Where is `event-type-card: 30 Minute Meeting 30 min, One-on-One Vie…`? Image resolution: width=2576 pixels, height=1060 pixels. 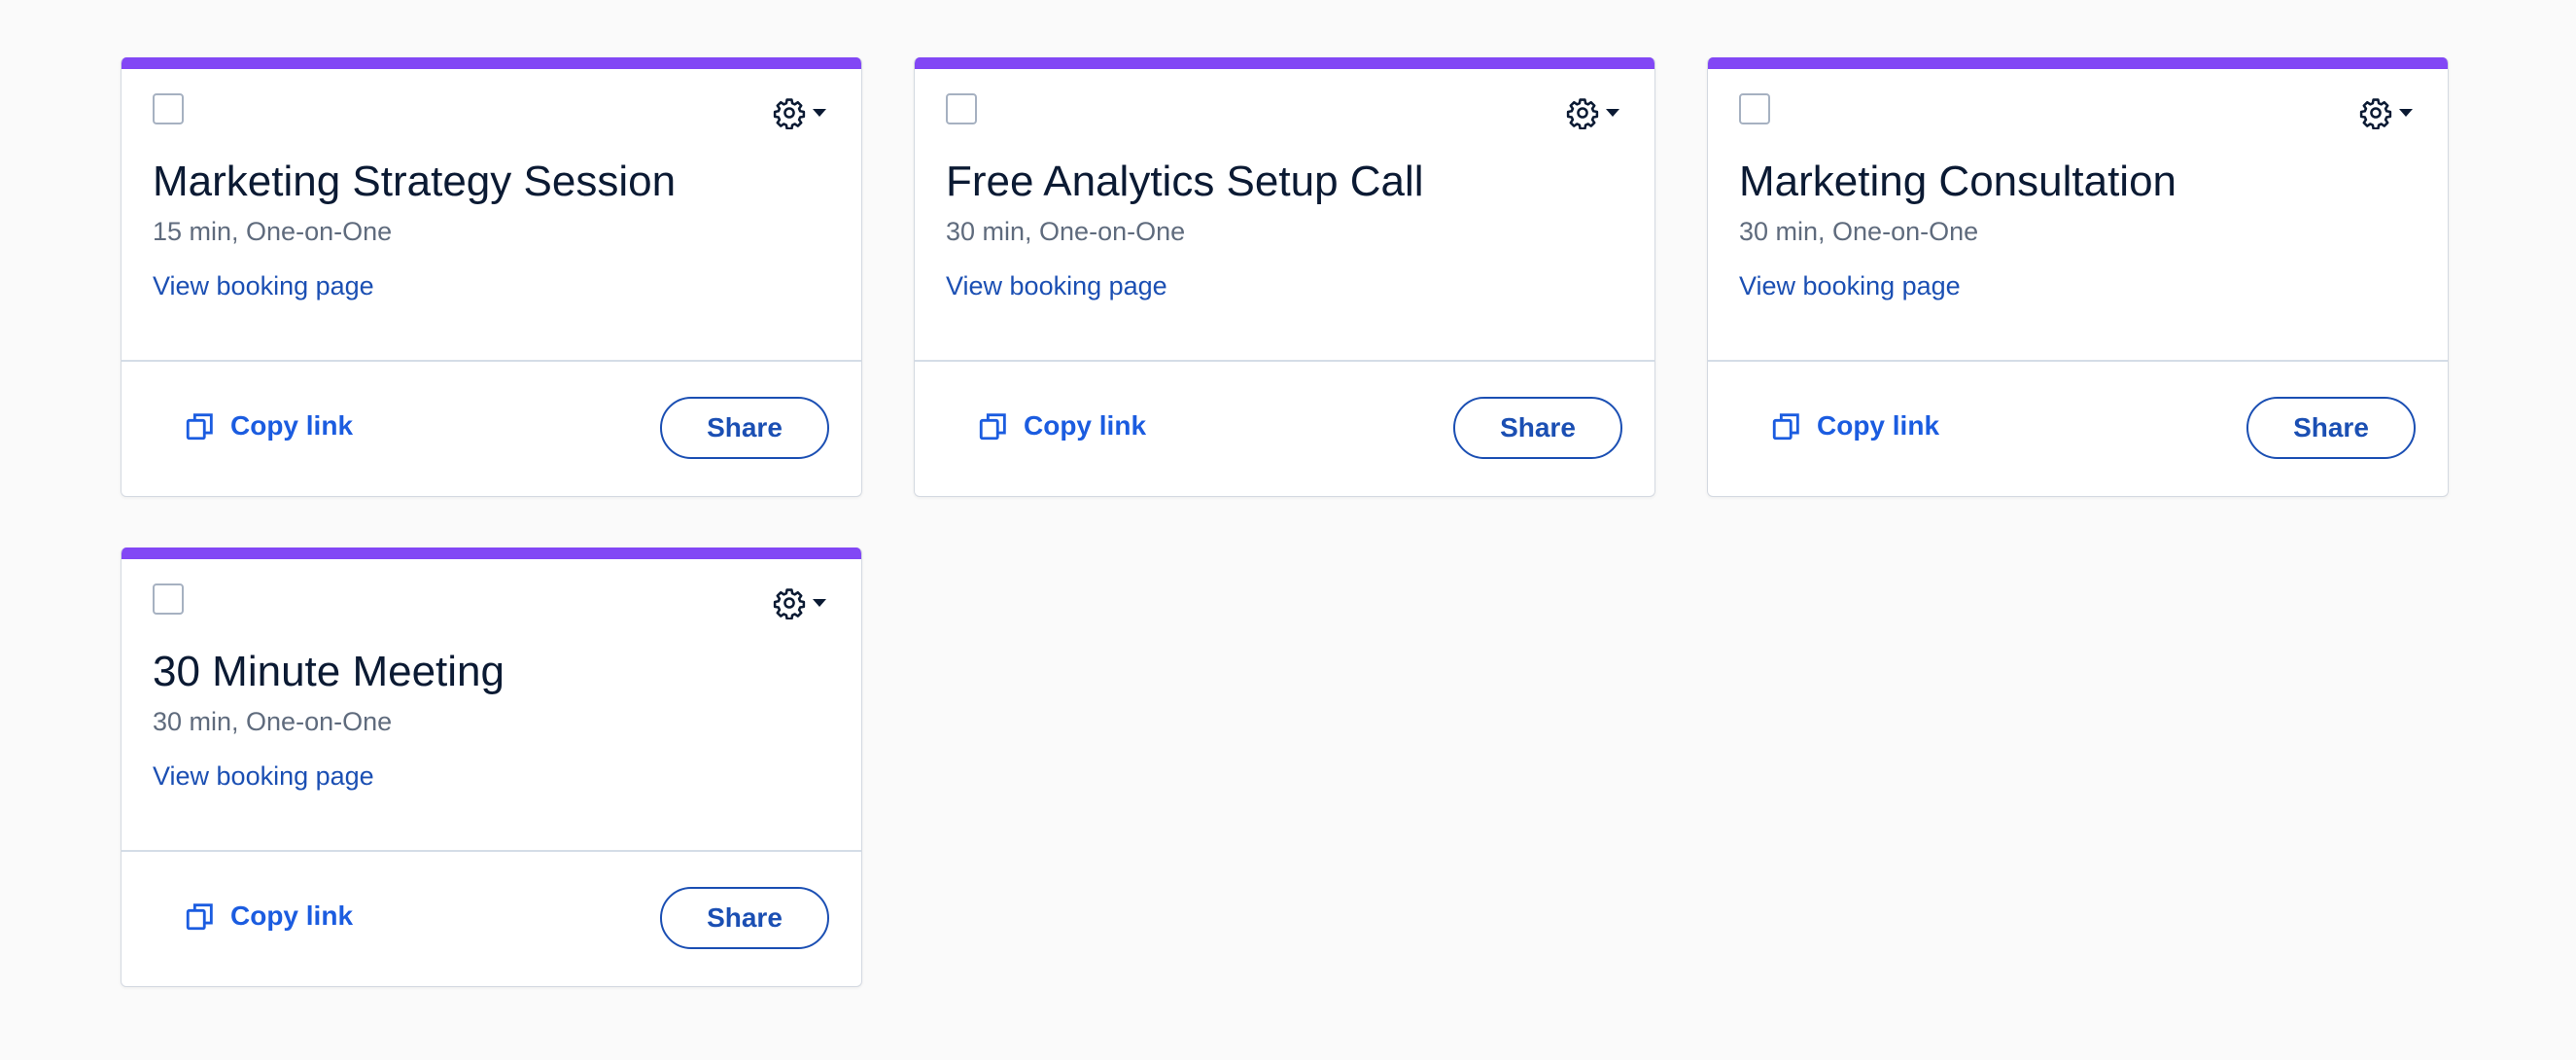 event-type-card: 30 Minute Meeting 30 min, One-on-One Vie… is located at coordinates (491, 768).